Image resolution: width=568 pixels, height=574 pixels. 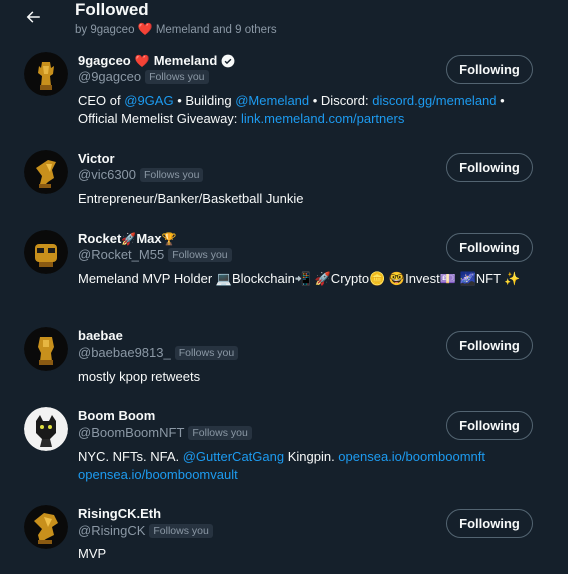 I want to click on bio-url-link: discord.gg/memeland, so click(x=434, y=100).